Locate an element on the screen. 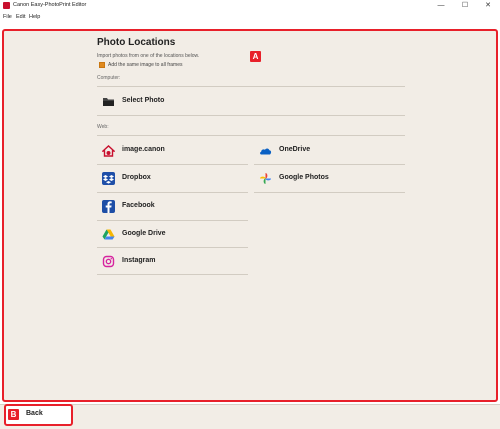 The height and width of the screenshot is (429, 500). maximize-button: ☐ is located at coordinates (465, 6).